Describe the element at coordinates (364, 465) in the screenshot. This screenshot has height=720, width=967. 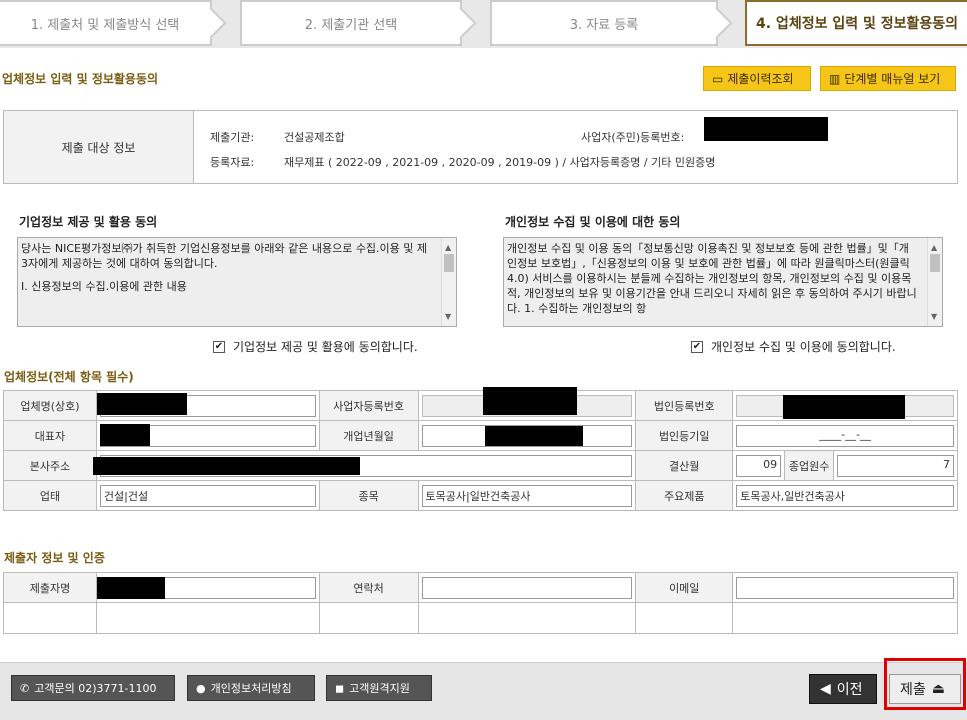
I see `address-cell` at that location.